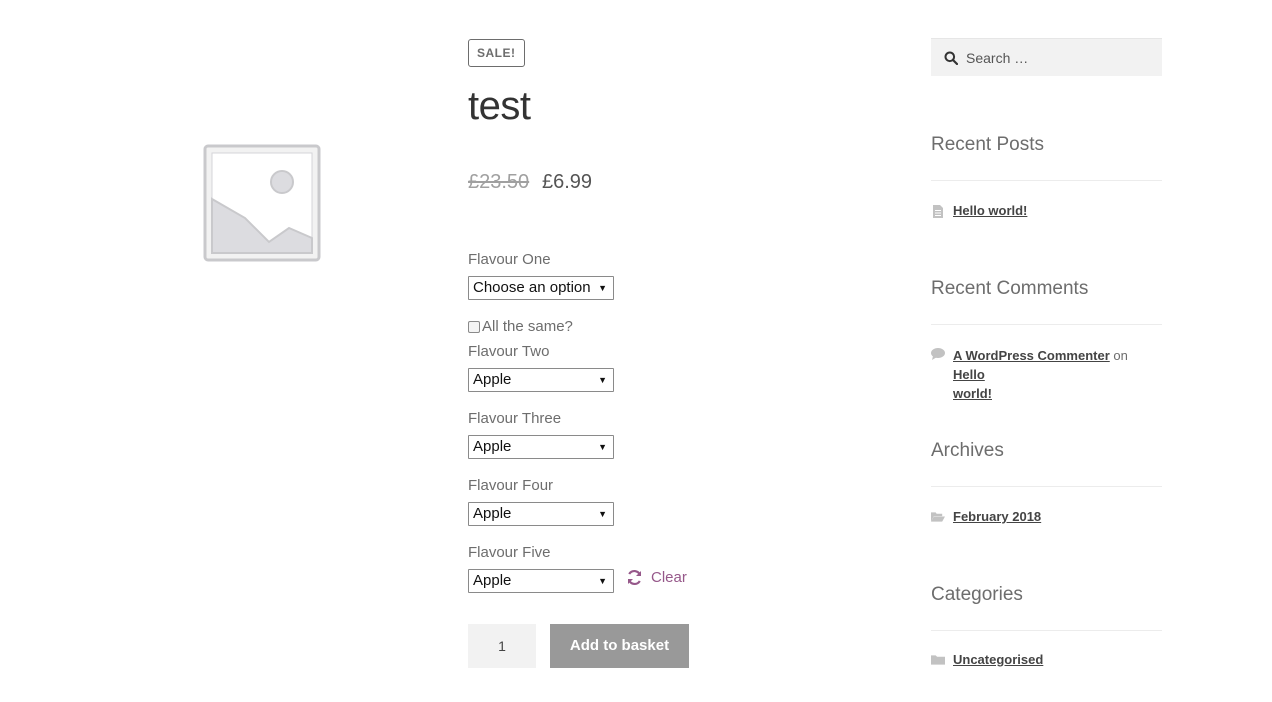 The height and width of the screenshot is (702, 1272). Describe the element at coordinates (938, 659) in the screenshot. I see `folder-icon` at that location.